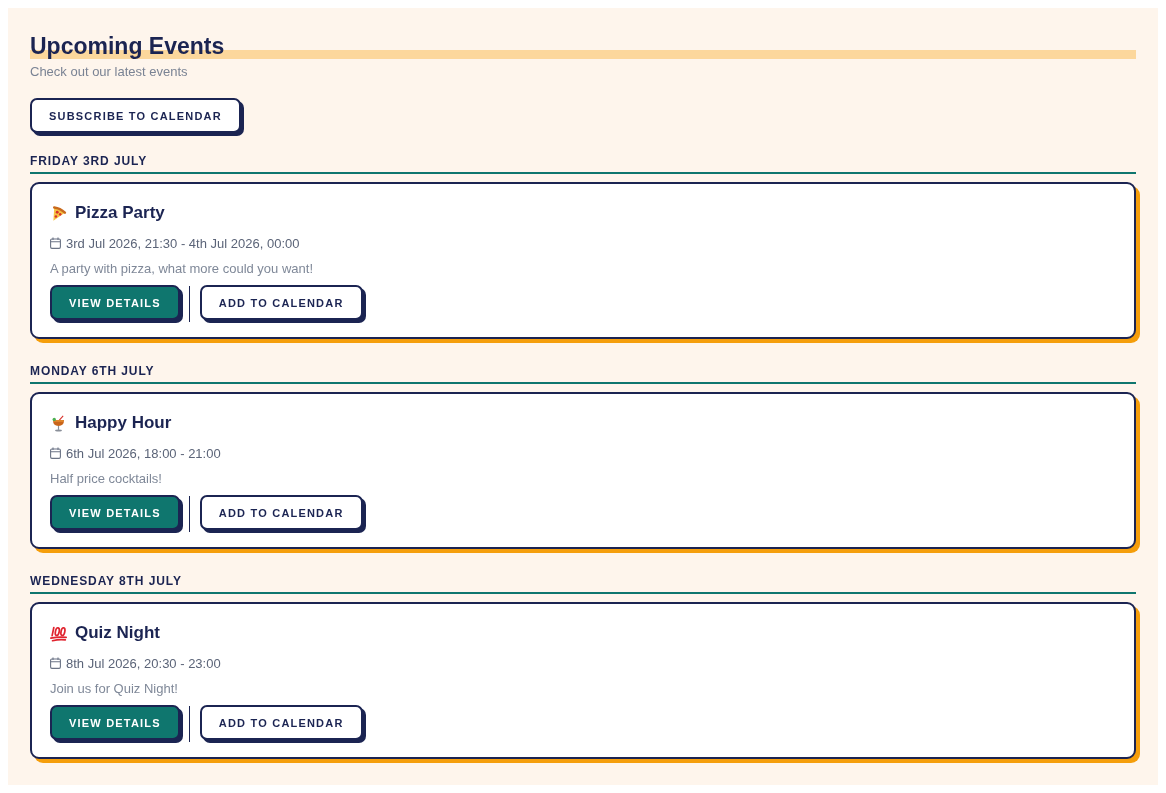 This screenshot has width=1166, height=793. What do you see at coordinates (182, 269) in the screenshot?
I see `event-description: A party with pizza, what more could you want!` at bounding box center [182, 269].